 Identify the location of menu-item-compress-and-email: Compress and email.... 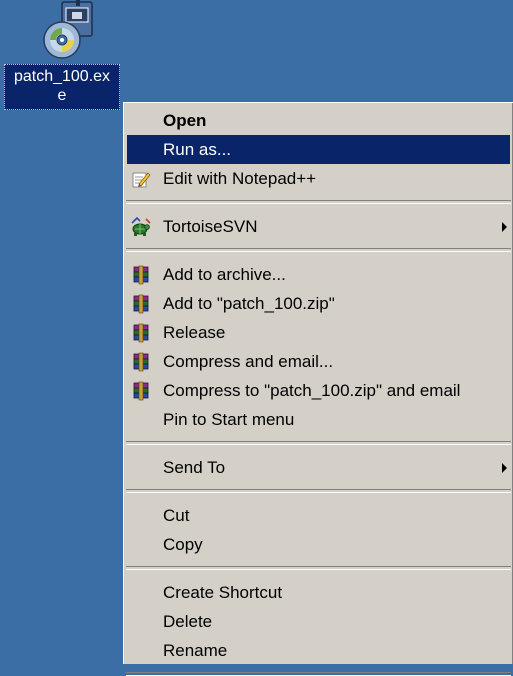
(318, 361).